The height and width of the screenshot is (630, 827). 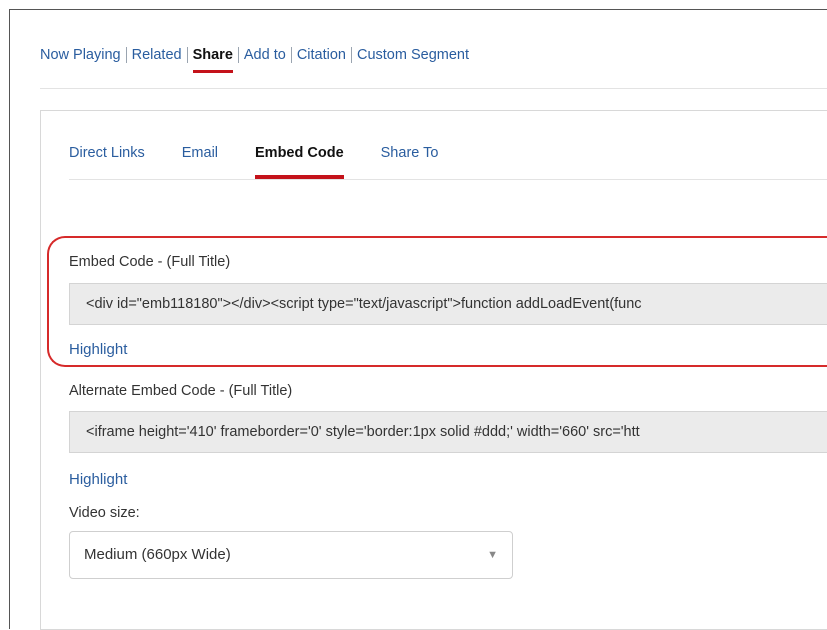 I want to click on video-size-label: Video size:, so click(x=104, y=513).